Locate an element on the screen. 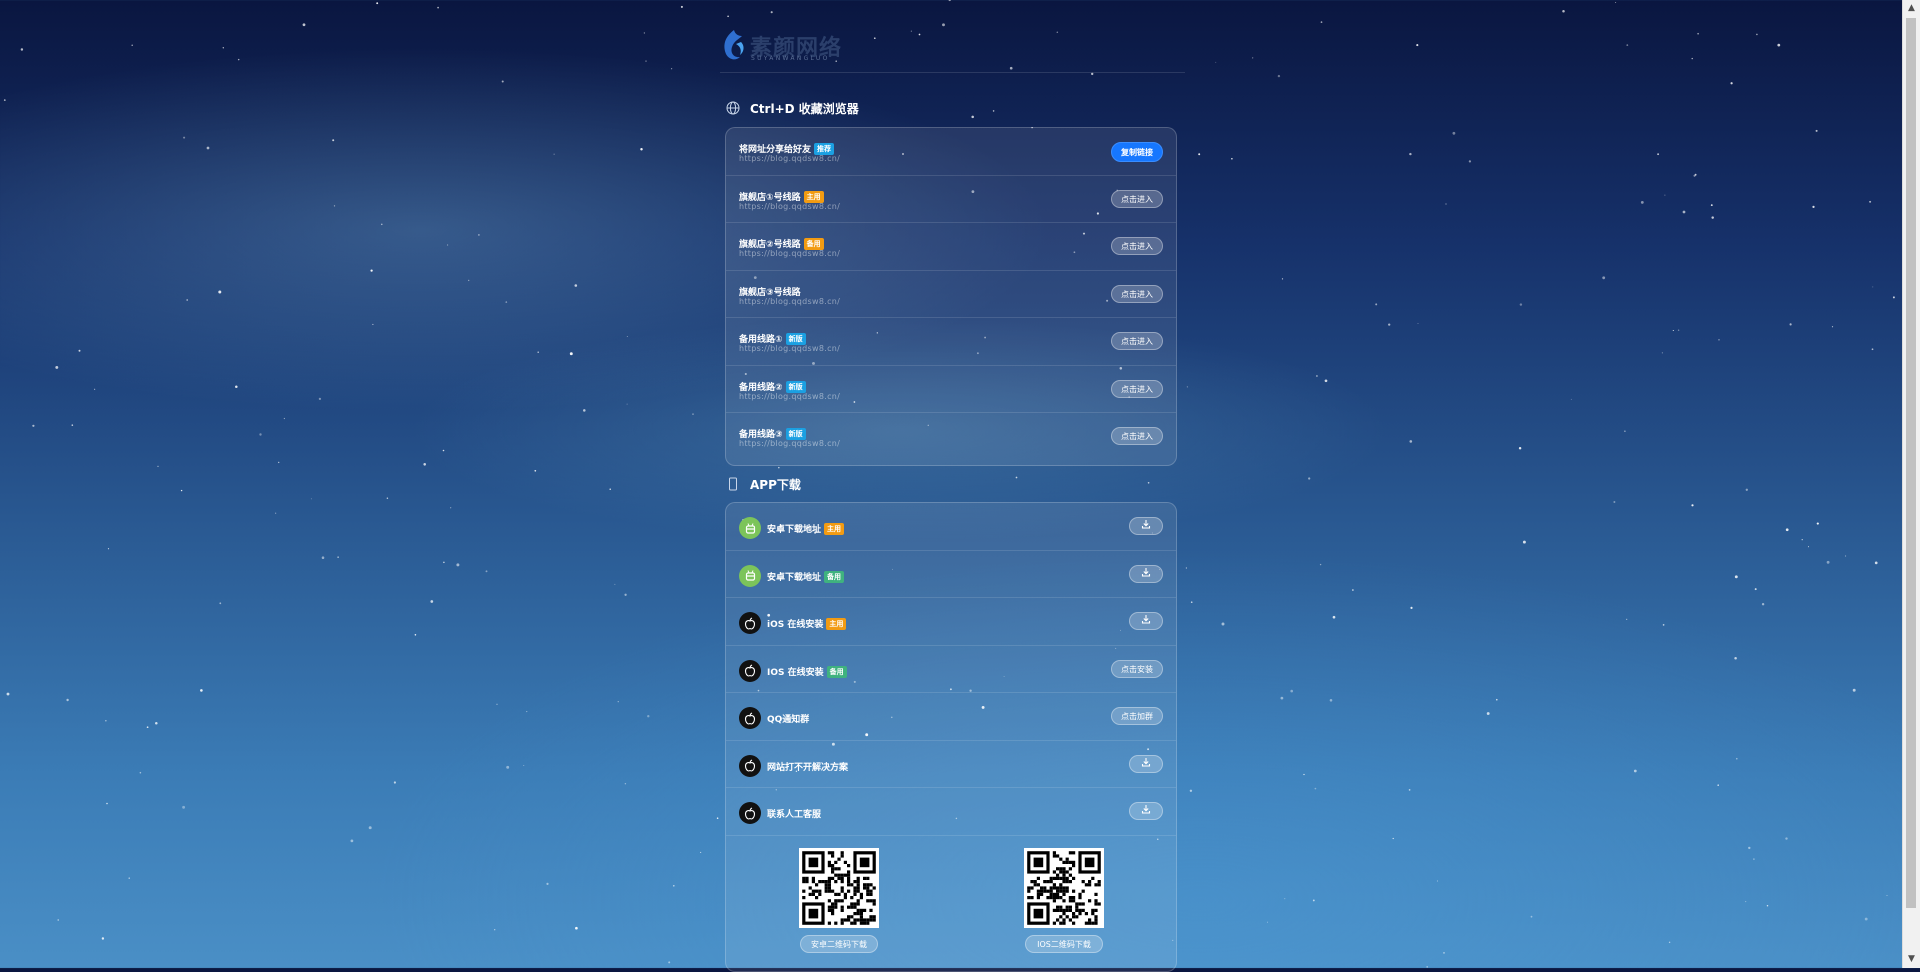 This screenshot has height=972, width=1920. phone-icon is located at coordinates (733, 484).